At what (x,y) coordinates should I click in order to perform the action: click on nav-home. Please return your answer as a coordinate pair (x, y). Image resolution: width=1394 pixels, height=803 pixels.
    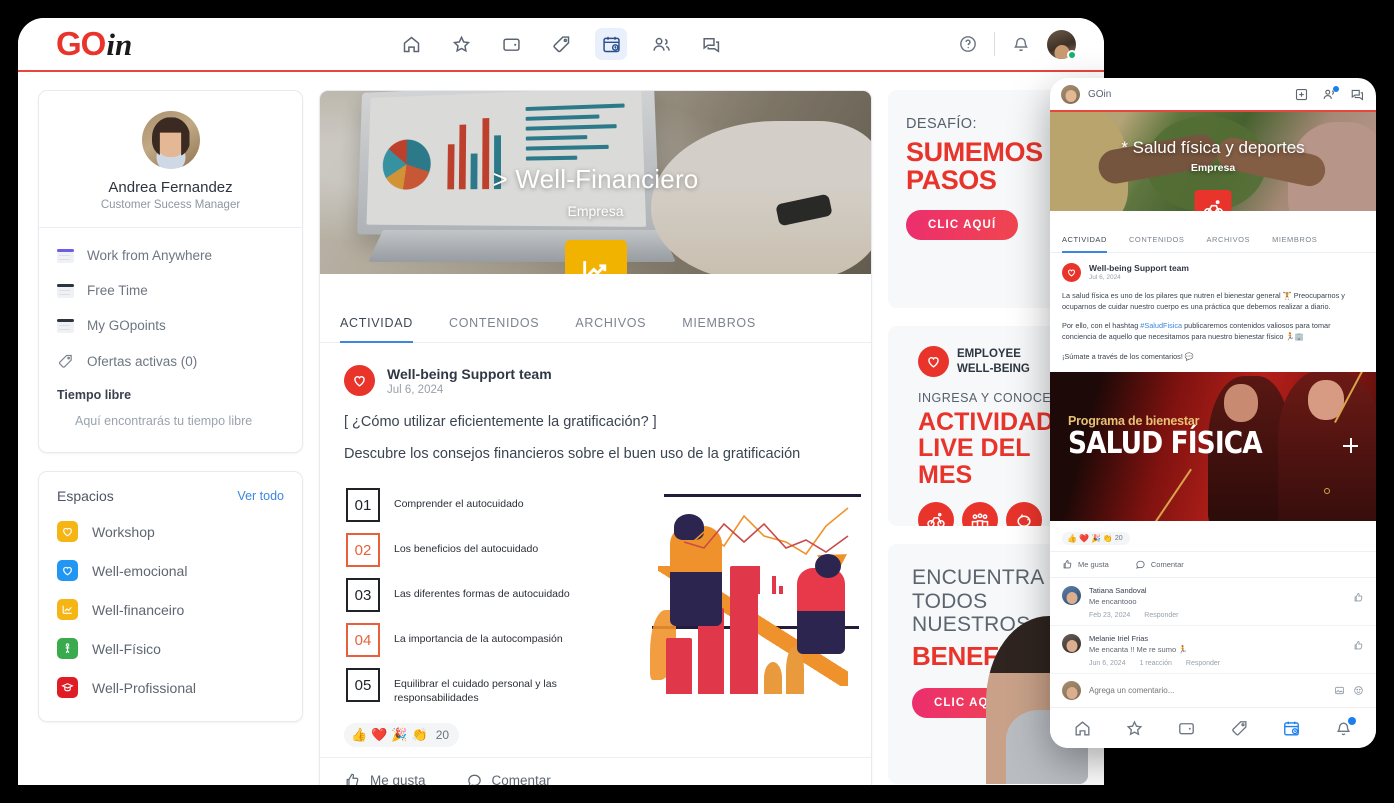
    Looking at the image, I should click on (411, 44).